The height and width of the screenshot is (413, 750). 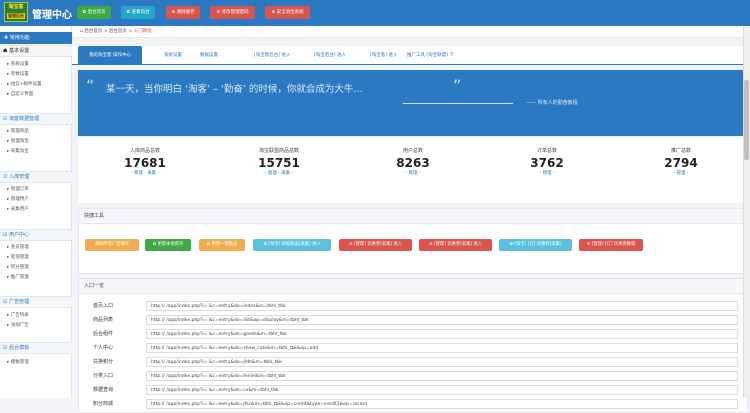 I want to click on sidebar-item: ▸ 积分管理, so click(x=36, y=268).